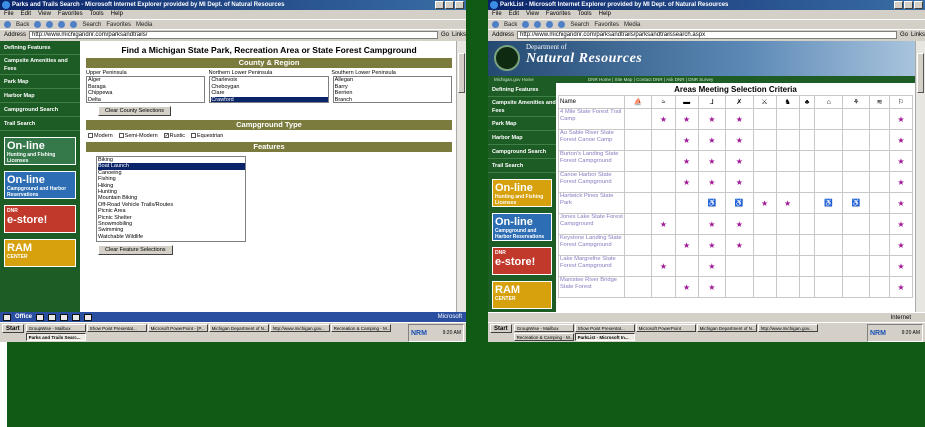 This screenshot has width=925, height=427. What do you see at coordinates (591, 245) in the screenshot?
I see `park-name-link: Keystone Landing State Forest Campground` at bounding box center [591, 245].